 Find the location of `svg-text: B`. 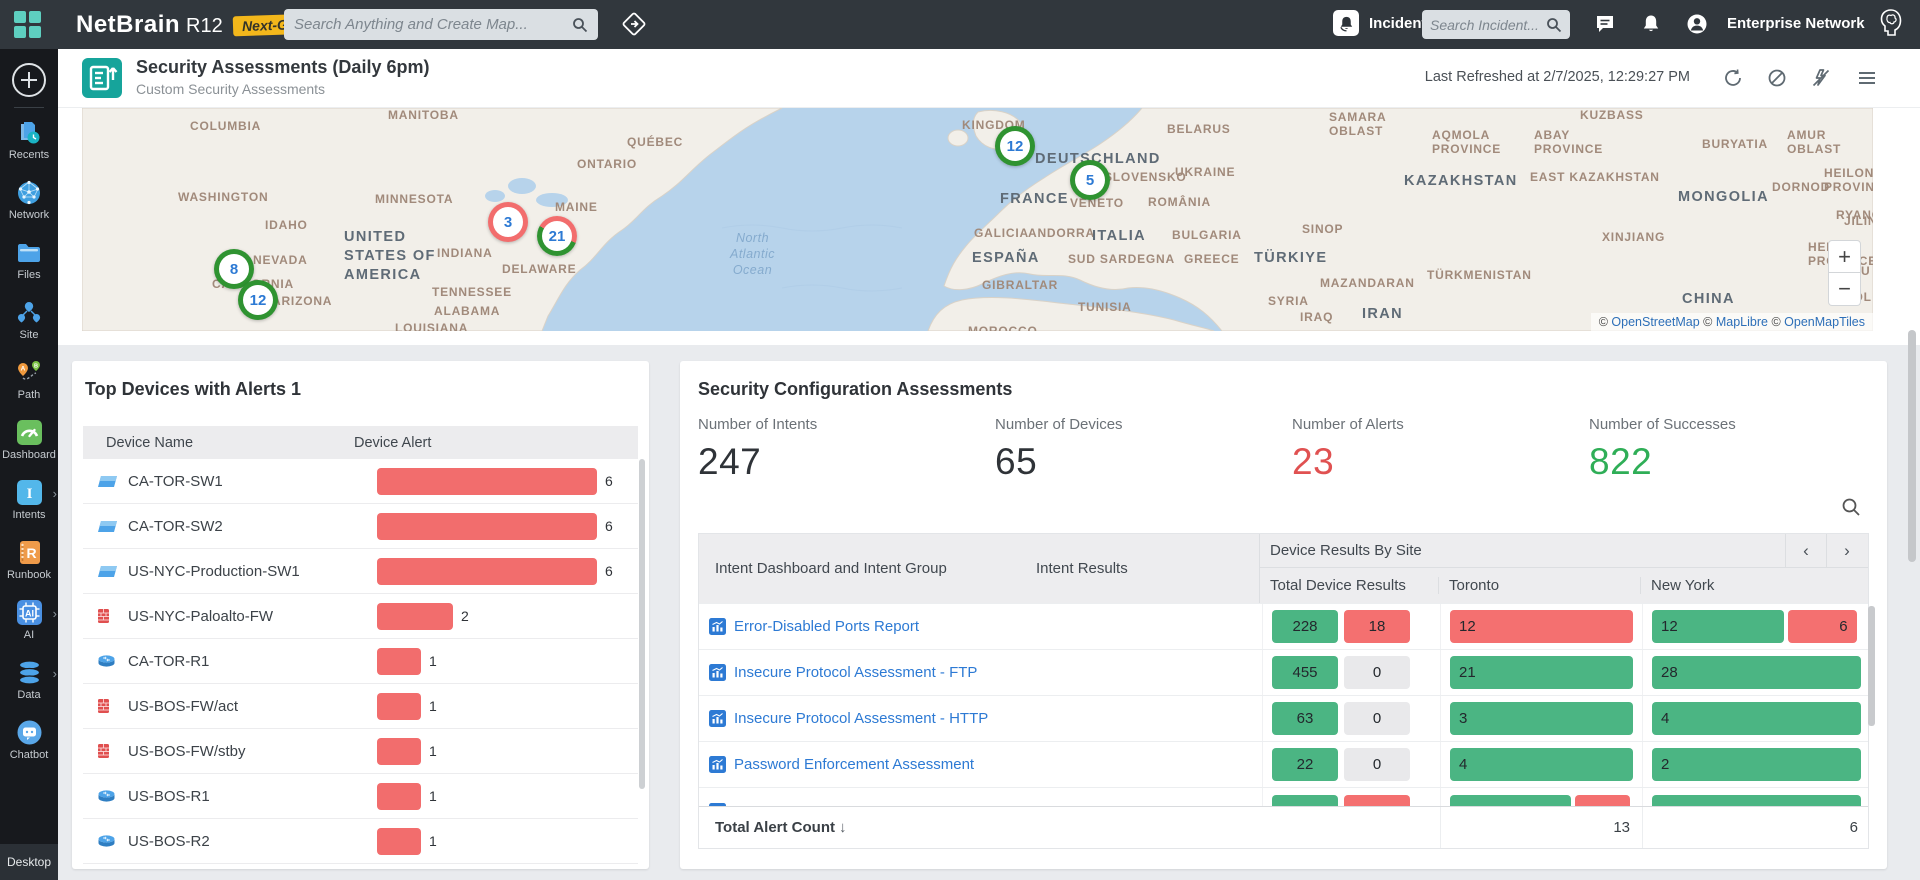

svg-text: B is located at coordinates (36, 366).